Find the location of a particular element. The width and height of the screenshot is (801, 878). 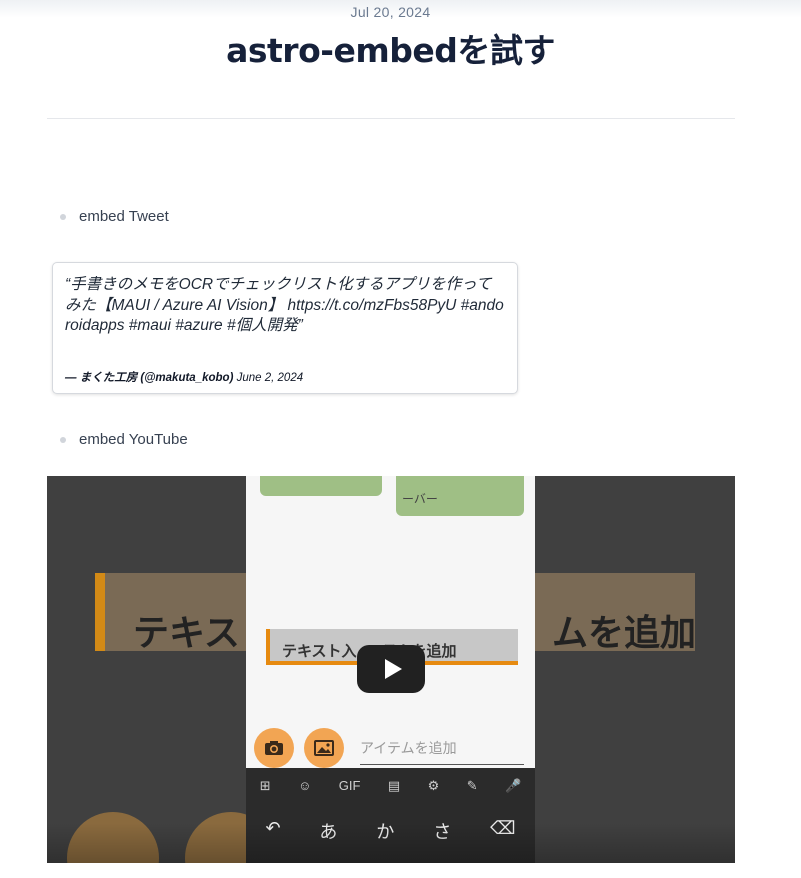

tweet-author-link: — まくた工房 (@makuta_kobo) is located at coordinates (149, 378).